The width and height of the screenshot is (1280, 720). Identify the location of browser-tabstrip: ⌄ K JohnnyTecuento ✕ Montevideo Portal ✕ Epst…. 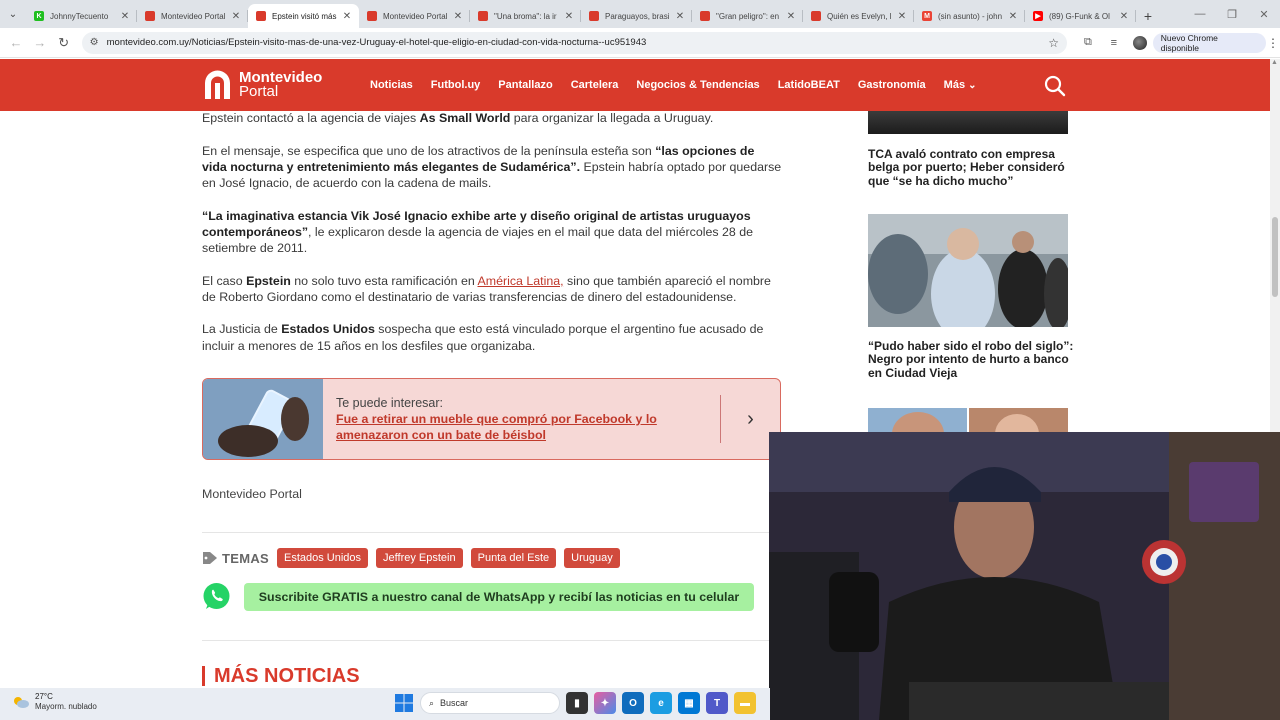
(640, 14).